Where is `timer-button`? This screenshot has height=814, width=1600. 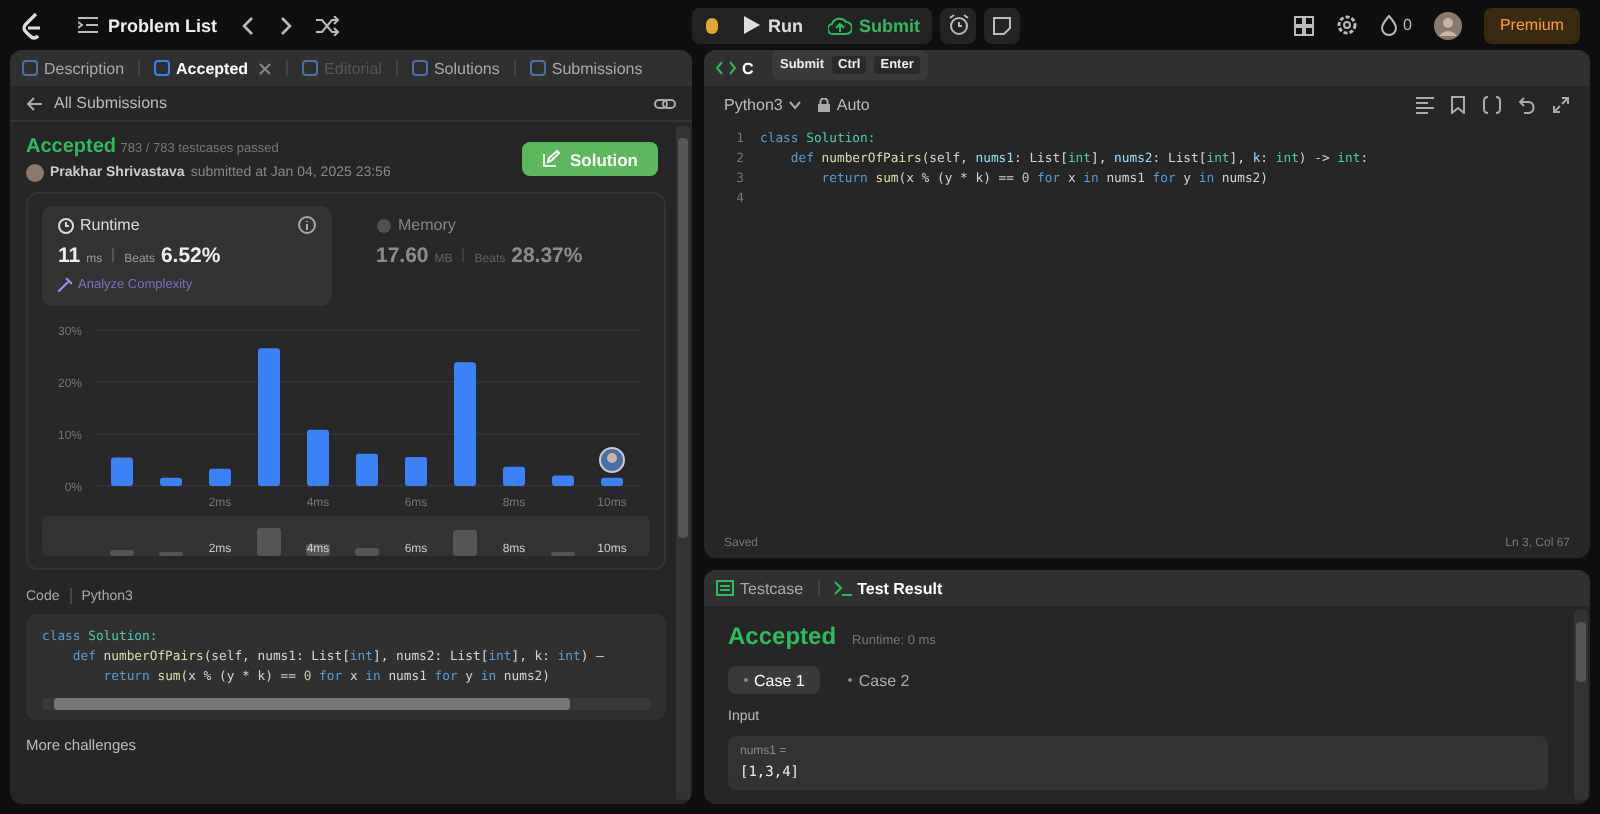 timer-button is located at coordinates (958, 25).